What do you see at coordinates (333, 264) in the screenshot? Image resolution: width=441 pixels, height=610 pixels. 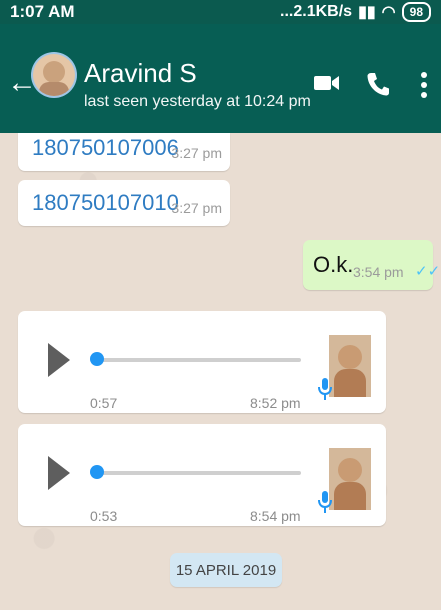 I see `message-text: O.k.` at bounding box center [333, 264].